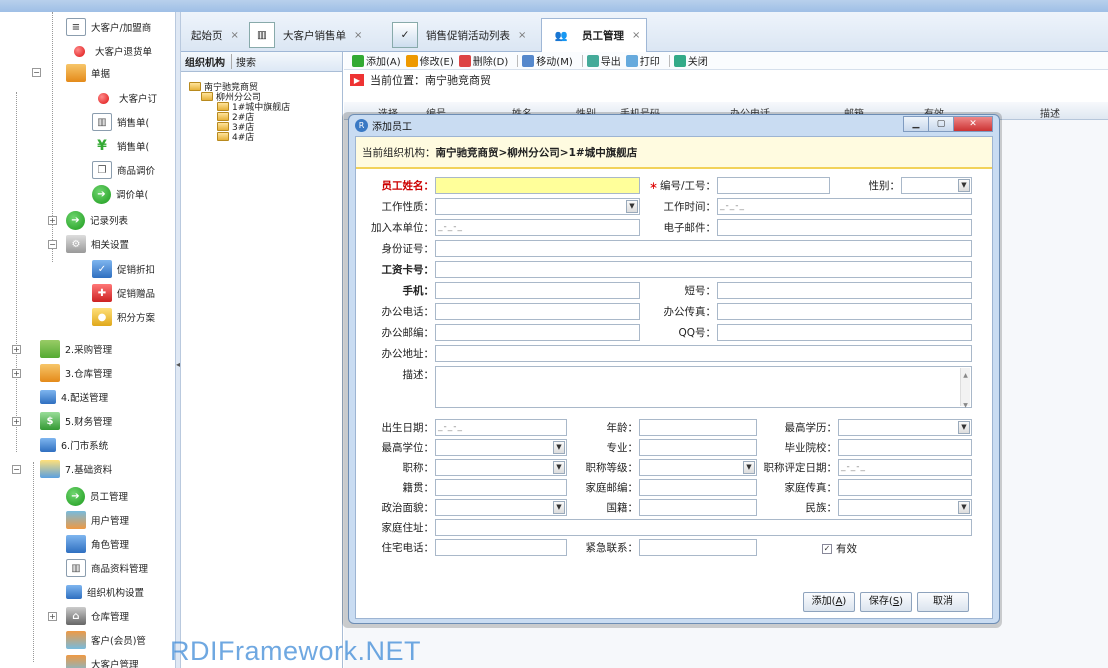 Image resolution: width=1108 pixels, height=668 pixels. I want to click on move-button: 移动(M), so click(547, 60).